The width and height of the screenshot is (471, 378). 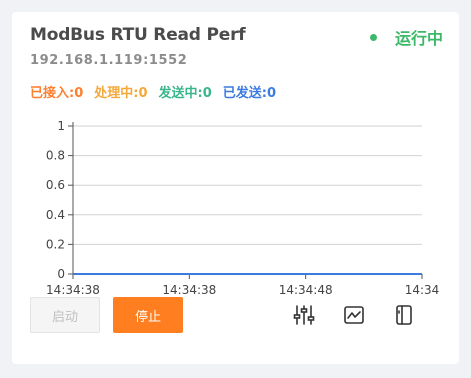 What do you see at coordinates (55, 156) in the screenshot?
I see `y-tick-label: 0.8` at bounding box center [55, 156].